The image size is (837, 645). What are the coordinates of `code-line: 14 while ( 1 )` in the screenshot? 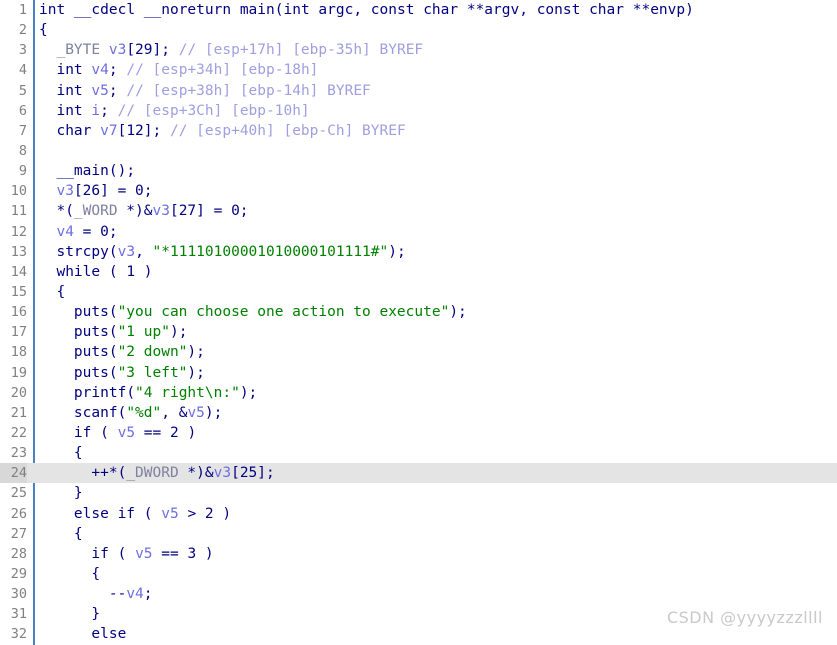 It's located at (418, 272).